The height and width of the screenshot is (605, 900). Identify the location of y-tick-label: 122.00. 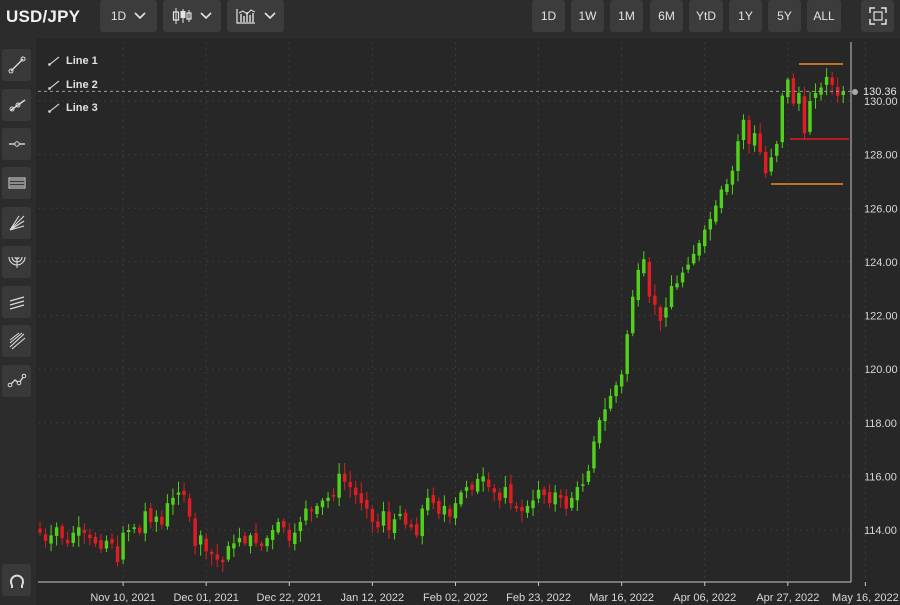
(881, 317).